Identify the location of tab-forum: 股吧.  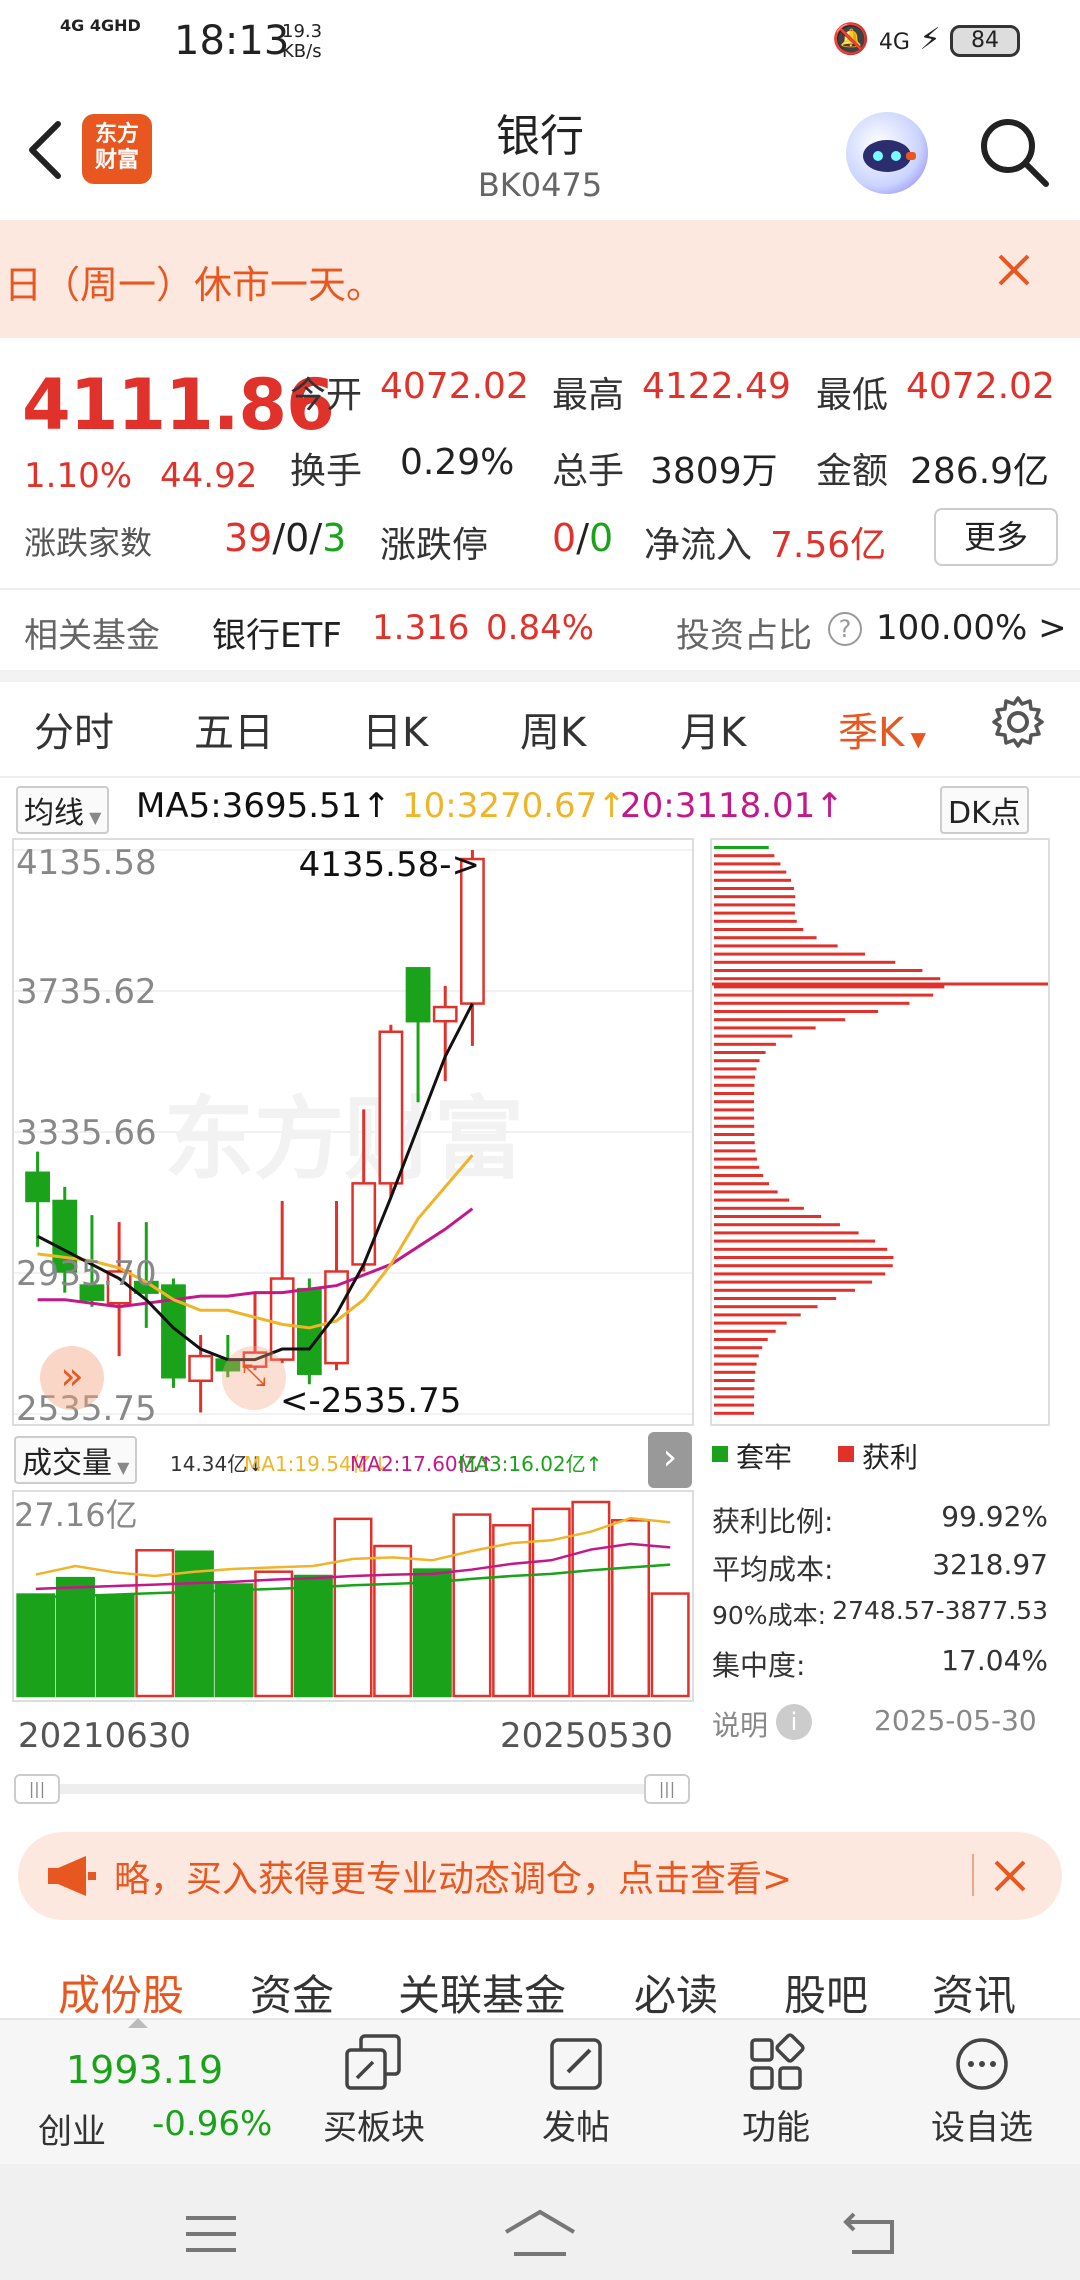
(826, 1992).